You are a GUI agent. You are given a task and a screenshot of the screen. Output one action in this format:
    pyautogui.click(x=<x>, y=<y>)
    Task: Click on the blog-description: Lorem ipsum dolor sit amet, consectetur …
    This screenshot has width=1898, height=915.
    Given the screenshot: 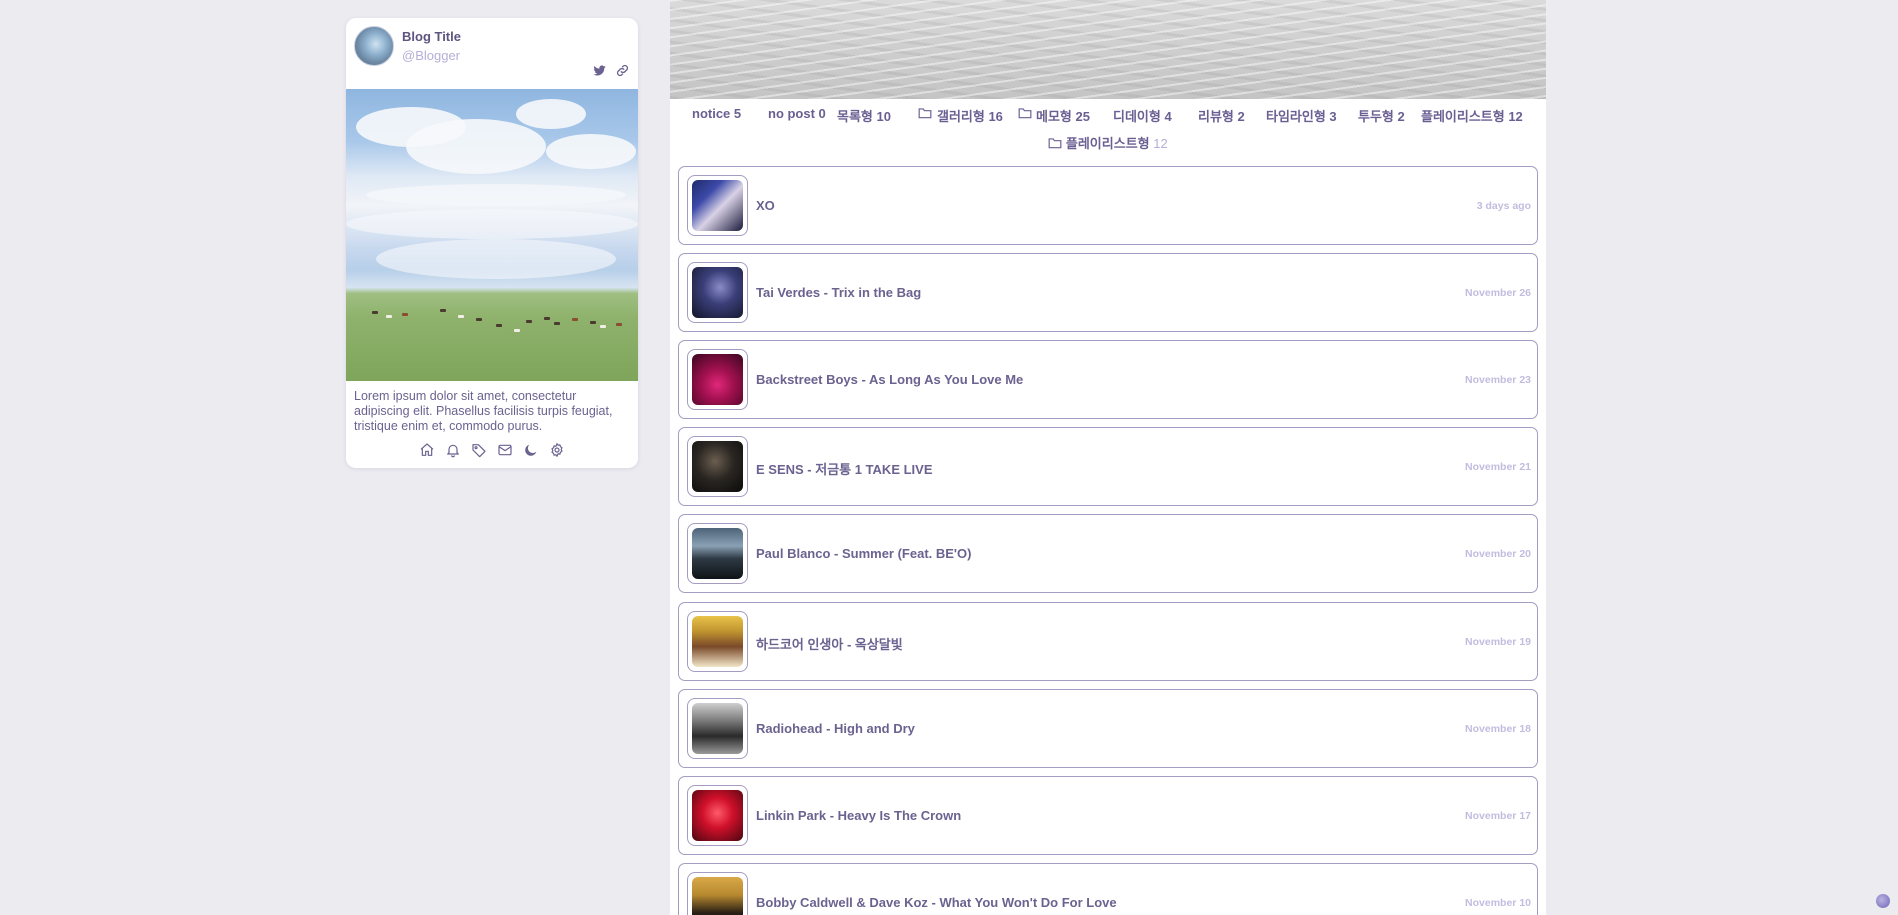 What is the action you would take?
    pyautogui.click(x=483, y=411)
    